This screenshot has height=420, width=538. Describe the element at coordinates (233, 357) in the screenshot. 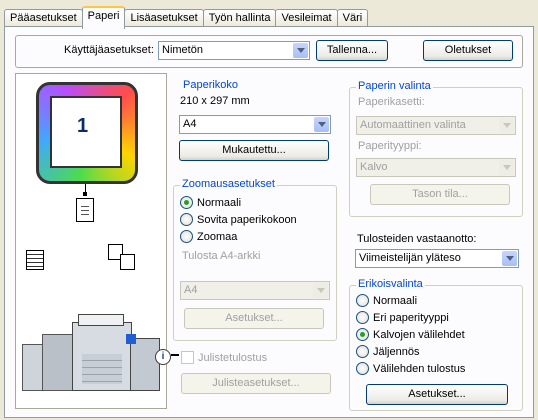

I see `poster-print-label: Julistetulostus` at that location.